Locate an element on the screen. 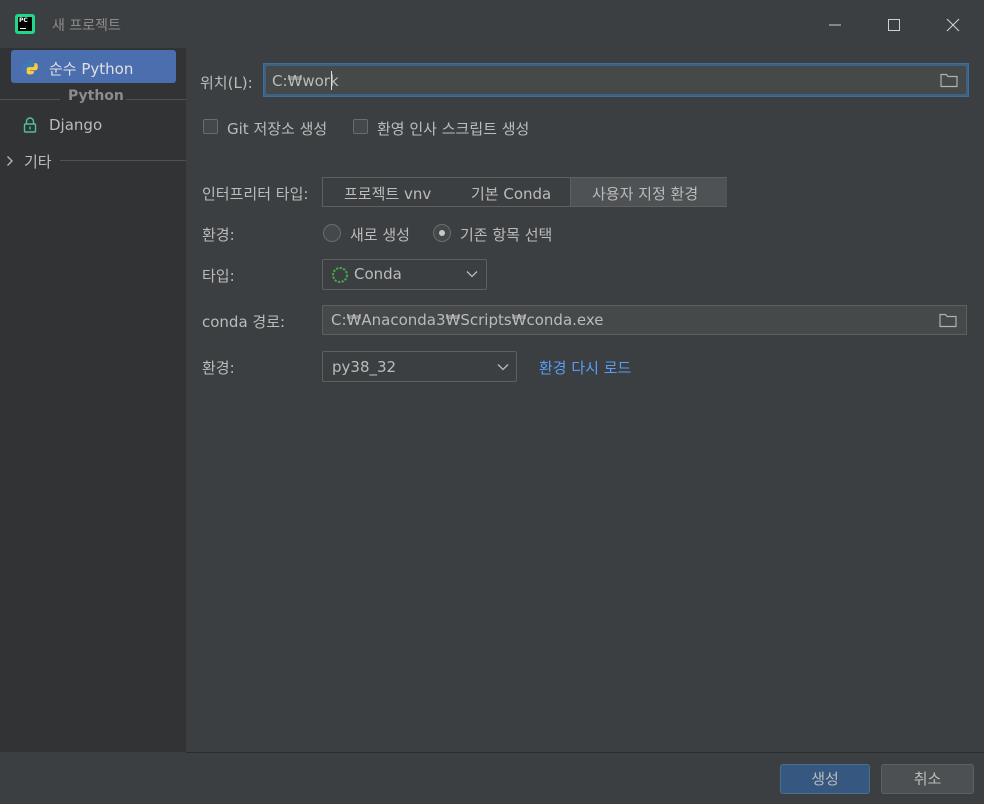  sidebar-group-other: 기타 is located at coordinates (93, 161).